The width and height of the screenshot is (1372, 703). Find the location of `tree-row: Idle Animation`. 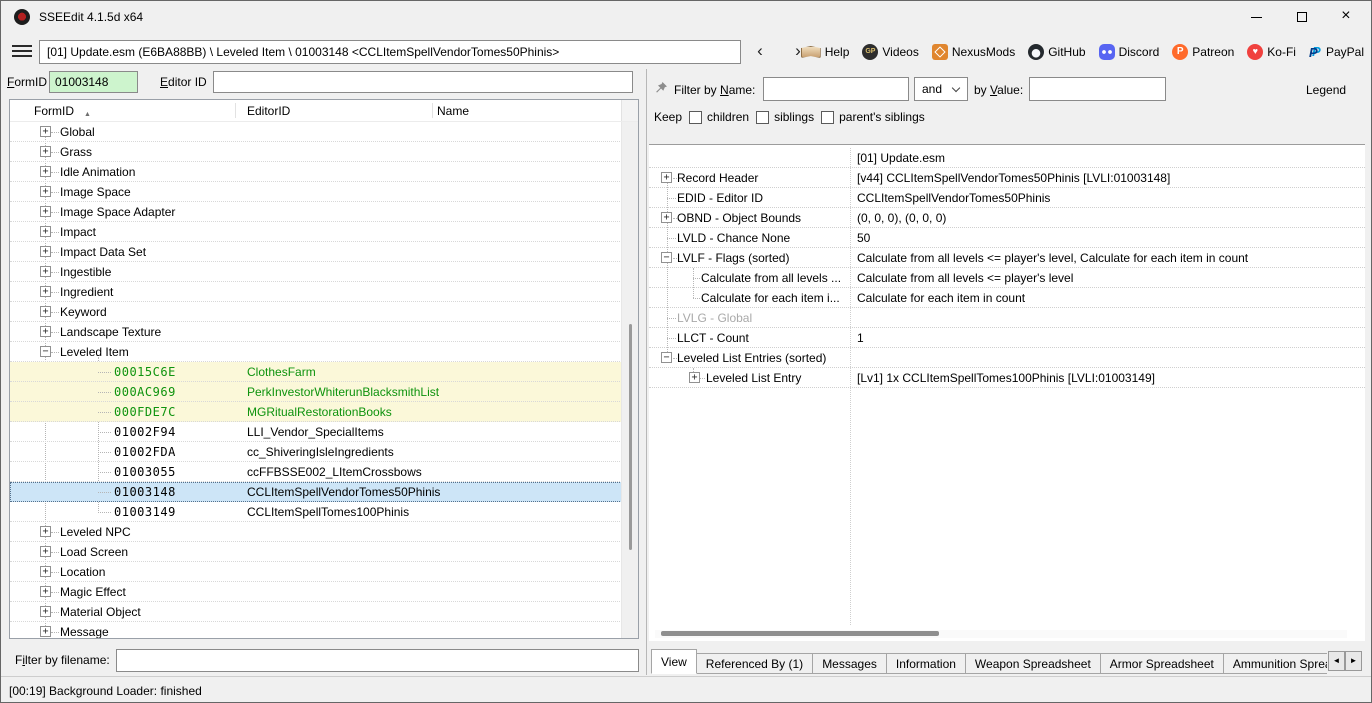

tree-row: Idle Animation is located at coordinates (324, 172).